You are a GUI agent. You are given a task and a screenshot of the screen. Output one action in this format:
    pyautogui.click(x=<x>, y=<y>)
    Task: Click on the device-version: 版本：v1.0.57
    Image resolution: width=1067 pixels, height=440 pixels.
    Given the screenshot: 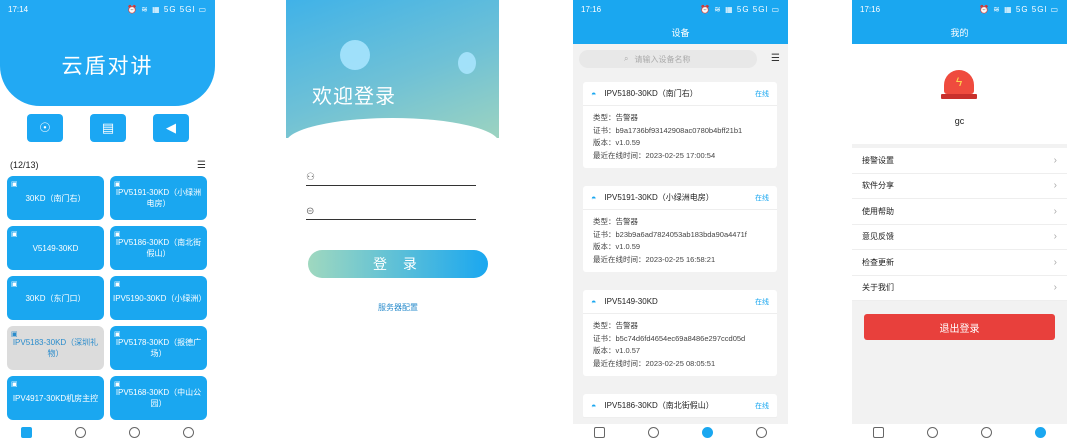 What is the action you would take?
    pyautogui.click(x=617, y=350)
    